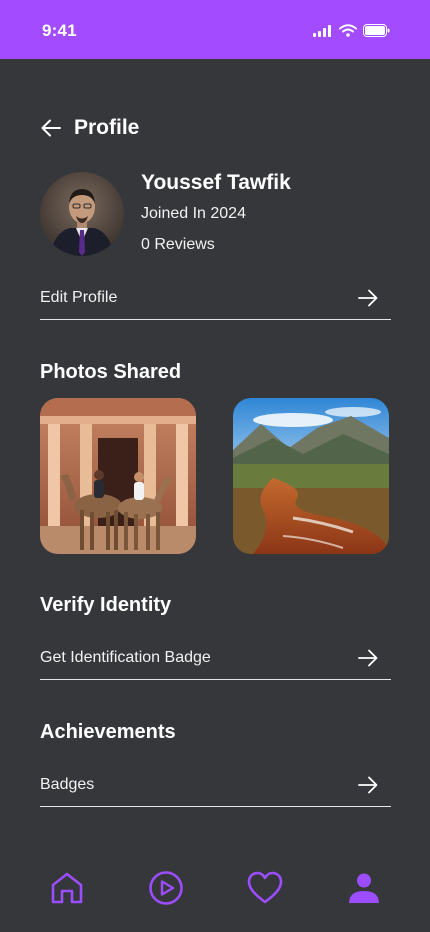  I want to click on reviews-count: 0 Reviews, so click(178, 244).